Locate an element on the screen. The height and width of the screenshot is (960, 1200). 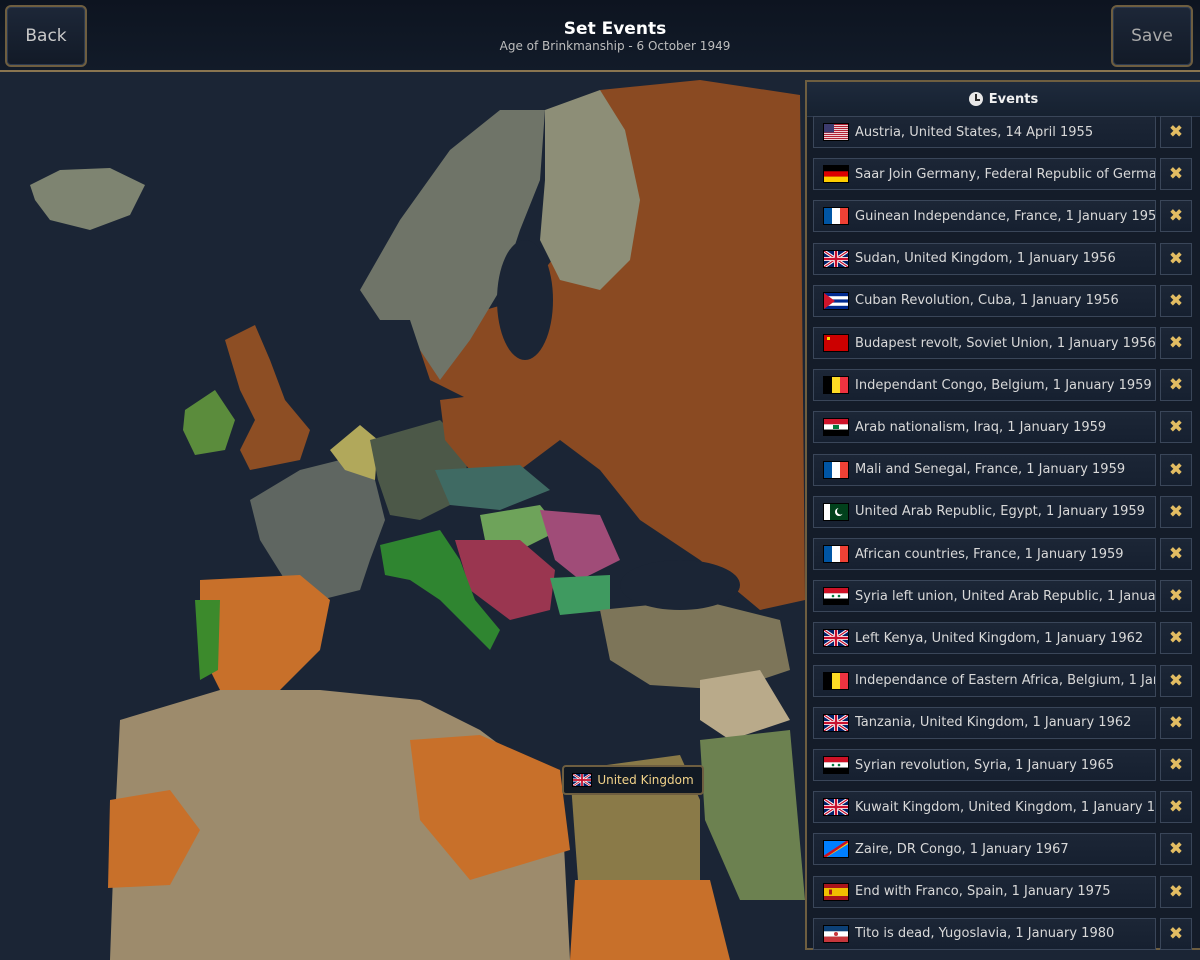
event-item: Austria, United States, 14 April 1955 is located at coordinates (984, 132).